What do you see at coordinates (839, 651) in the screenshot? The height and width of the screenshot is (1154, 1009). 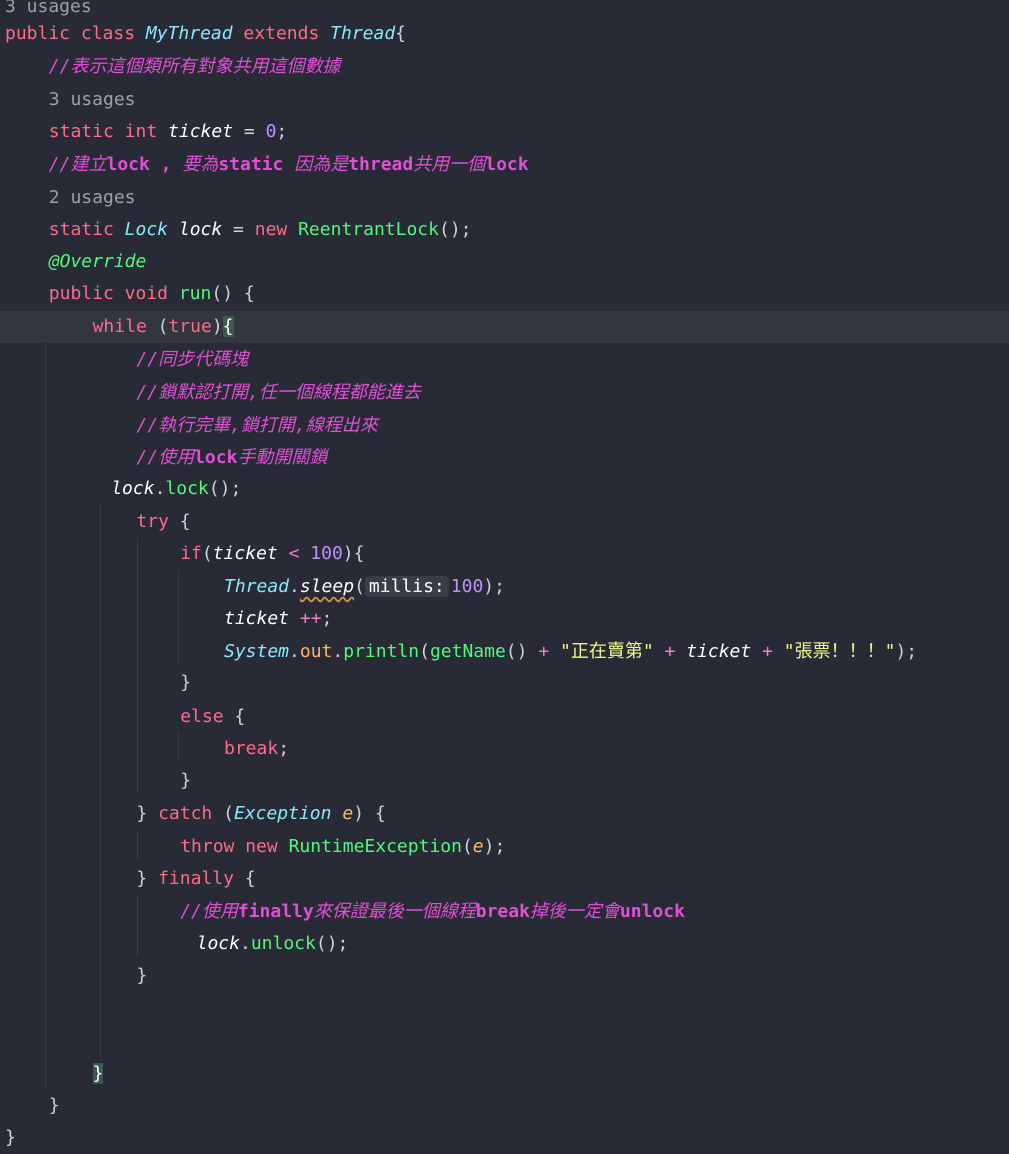 I see `code-token: "張票！！！"` at bounding box center [839, 651].